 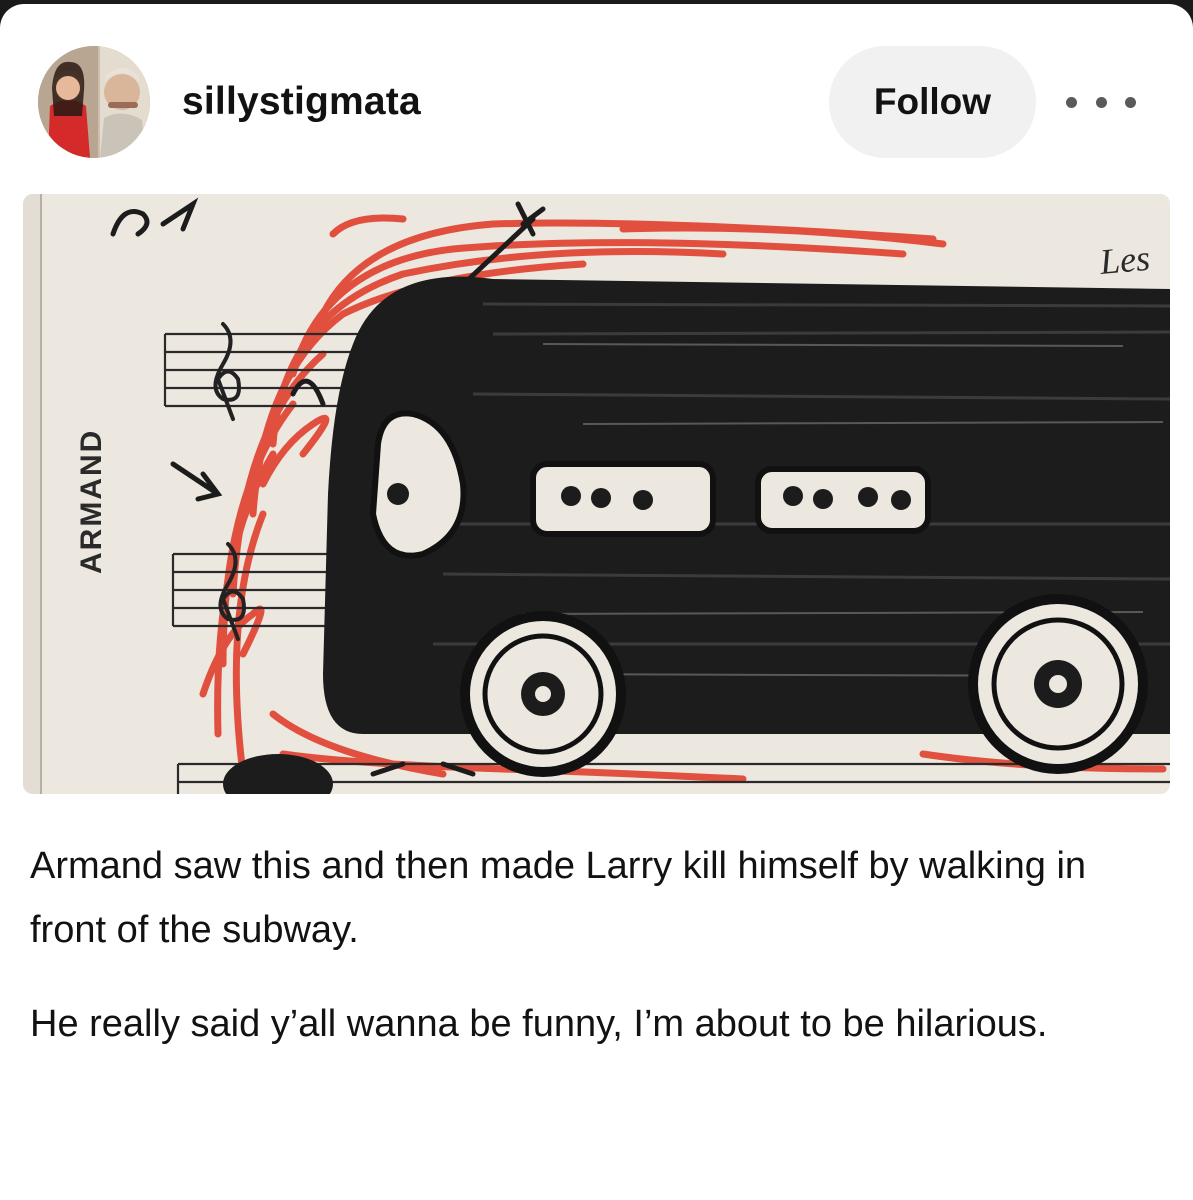 I want to click on avatar-image, so click(x=94, y=102).